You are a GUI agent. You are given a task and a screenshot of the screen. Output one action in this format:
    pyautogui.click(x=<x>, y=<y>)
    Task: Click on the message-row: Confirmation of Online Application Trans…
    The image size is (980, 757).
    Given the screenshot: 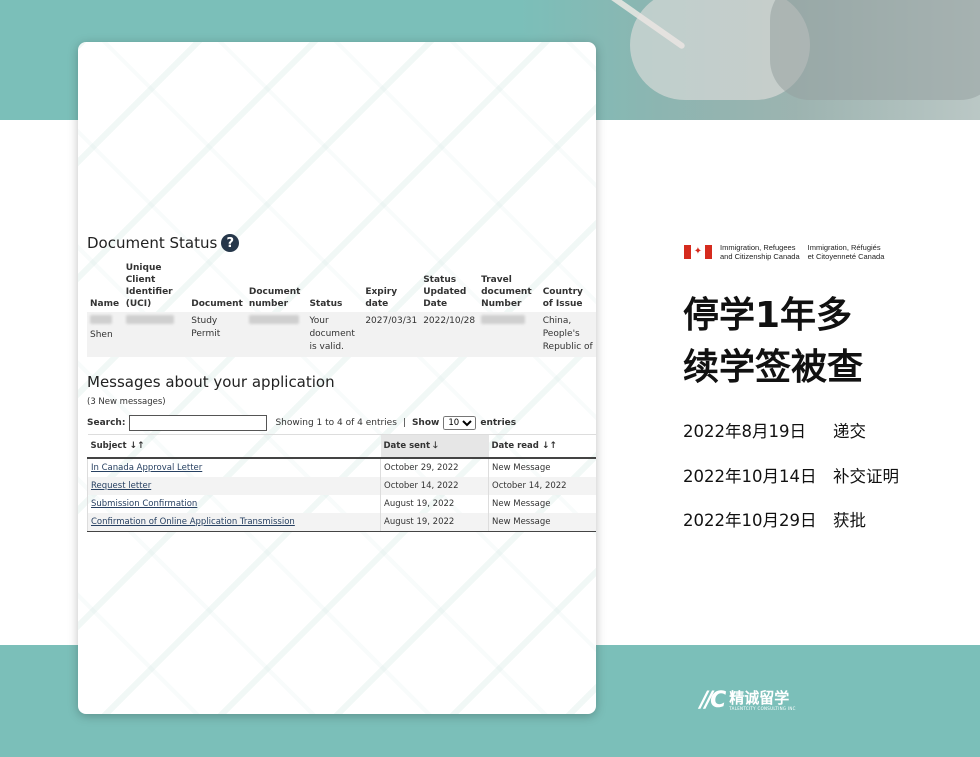 What is the action you would take?
    pyautogui.click(x=341, y=522)
    